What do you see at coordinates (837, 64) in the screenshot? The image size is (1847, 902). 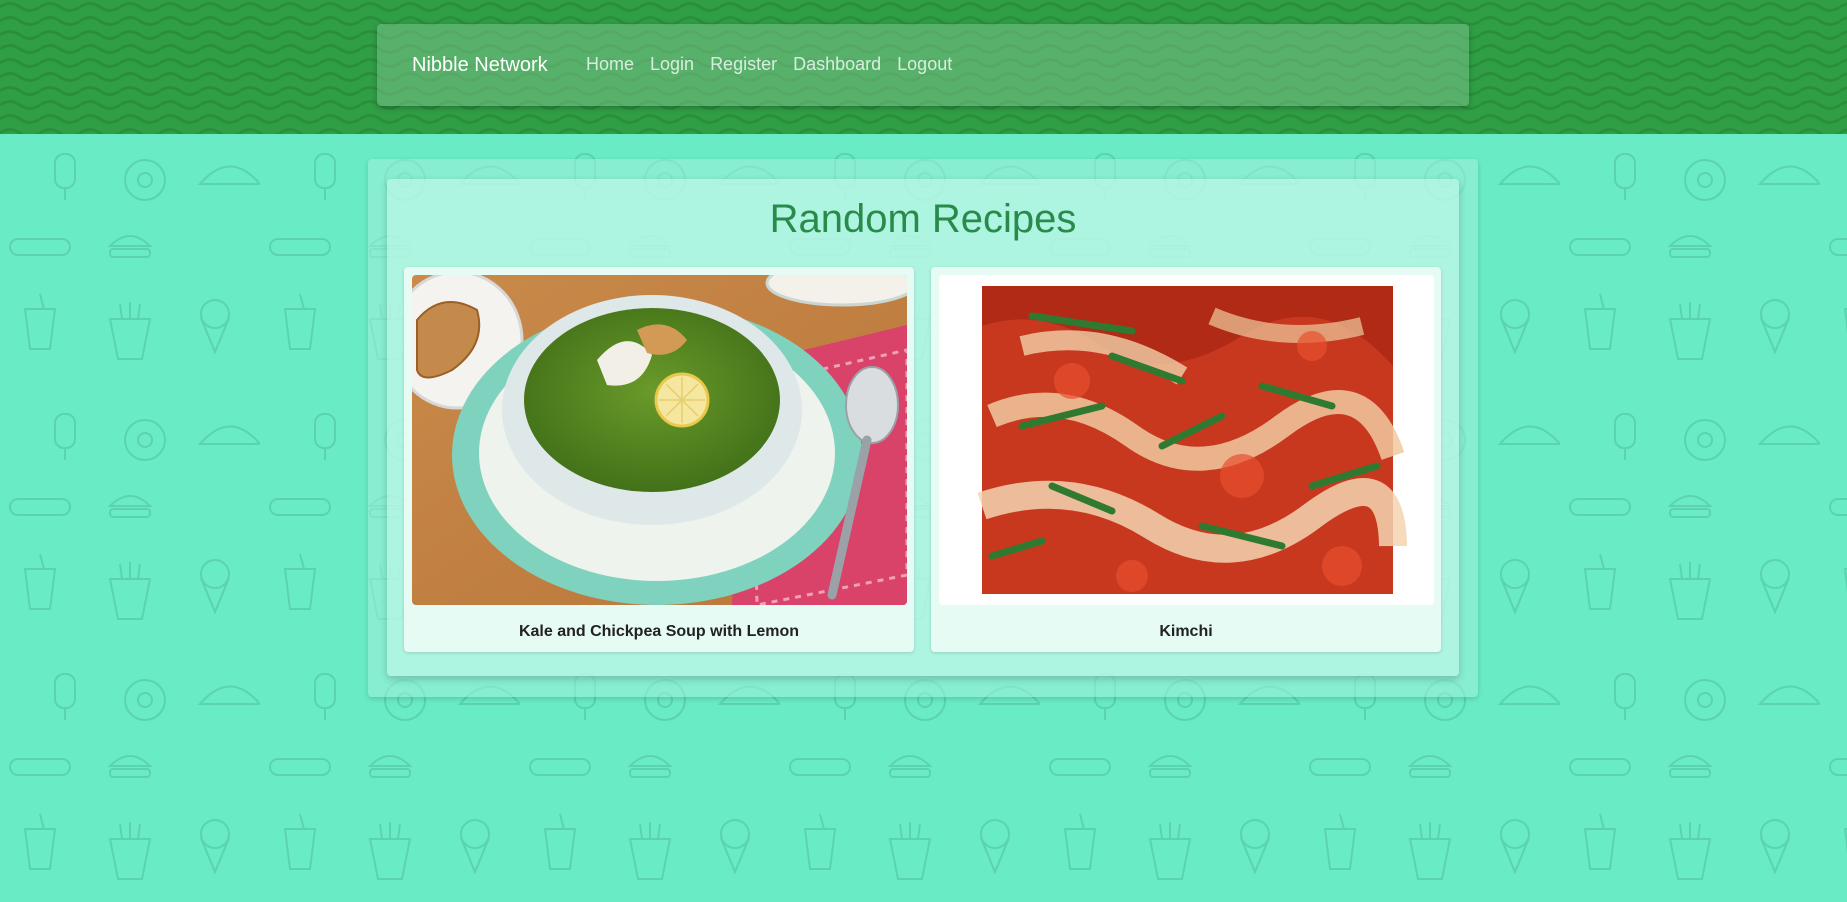 I see `nav-dashboard-link: Dashboard` at bounding box center [837, 64].